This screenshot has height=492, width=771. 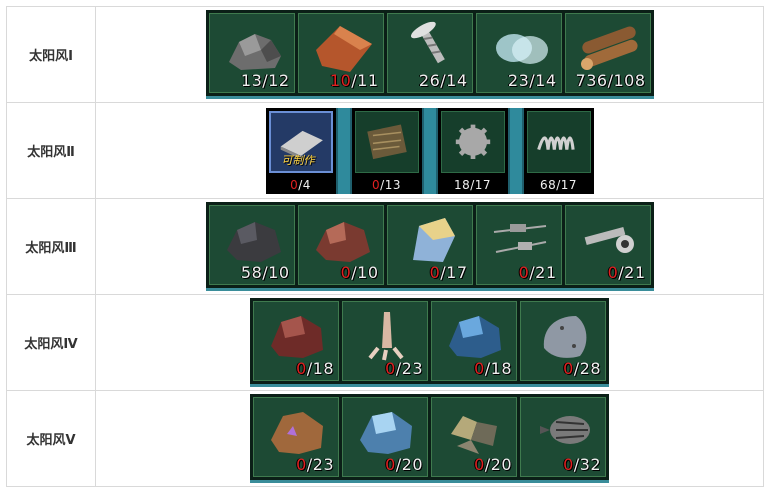 I want to click on owned-count: 736, so click(x=591, y=80).